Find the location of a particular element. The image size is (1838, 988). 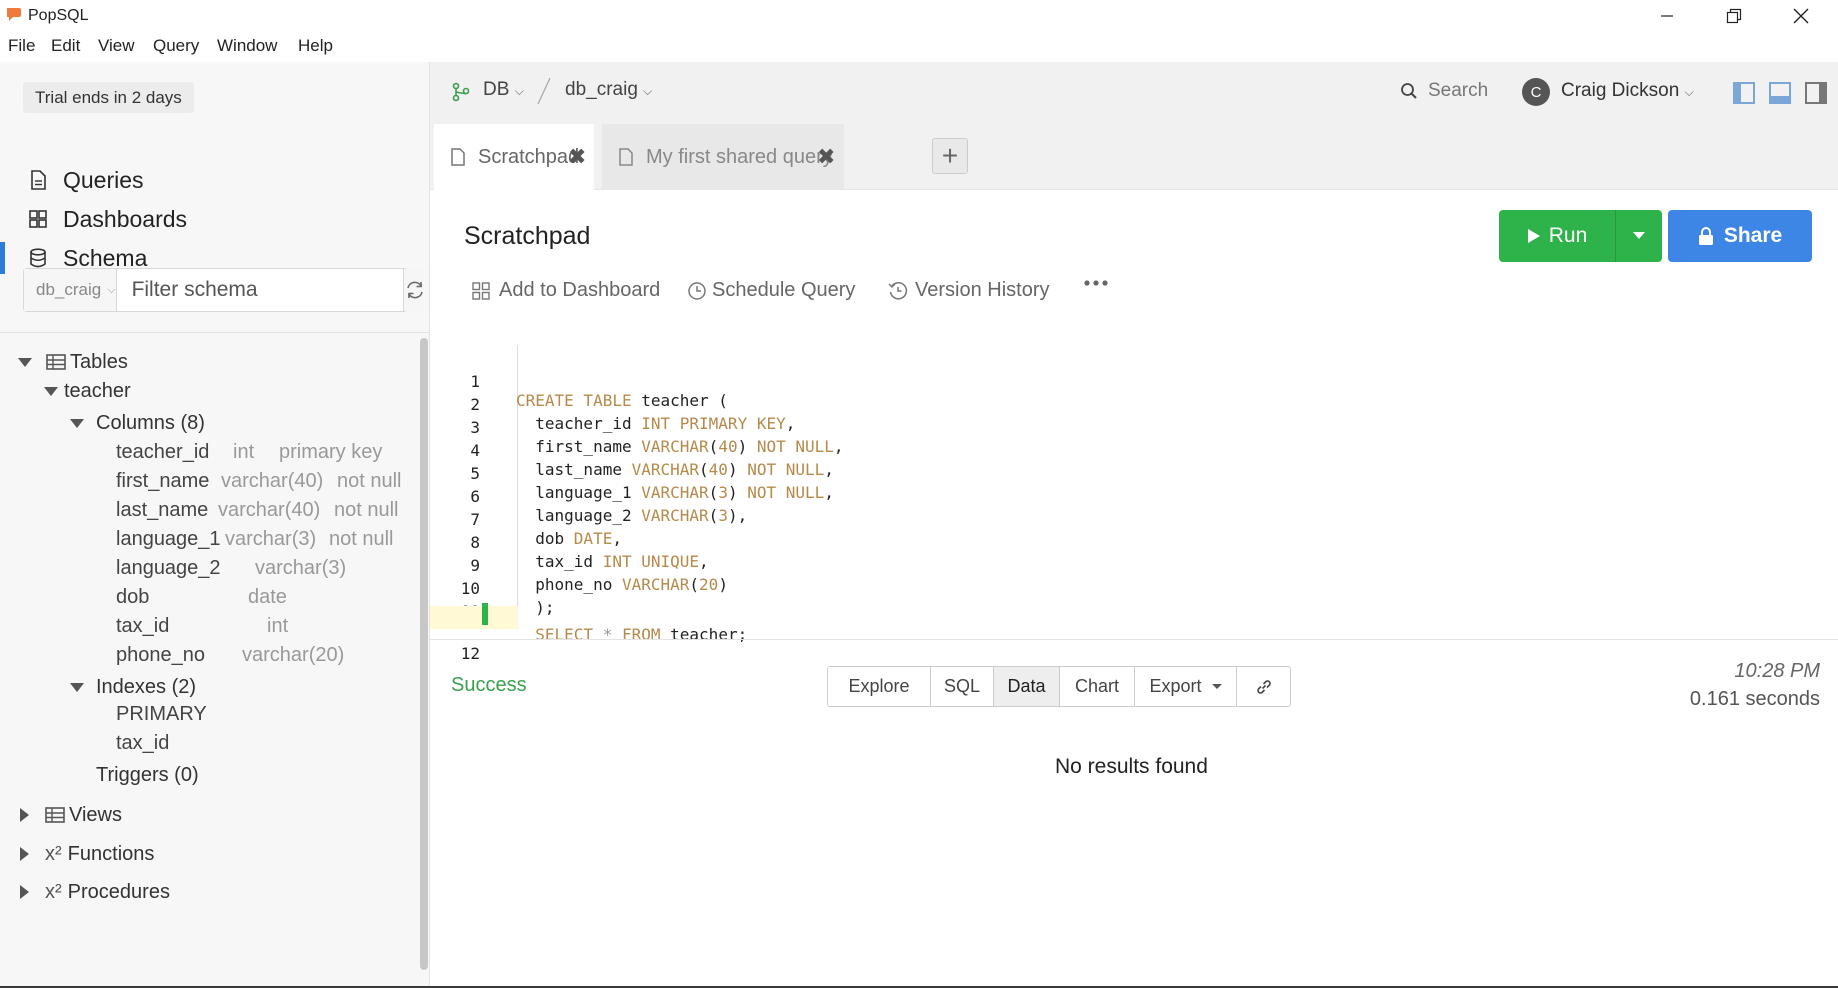

menu-window: Window is located at coordinates (247, 46).